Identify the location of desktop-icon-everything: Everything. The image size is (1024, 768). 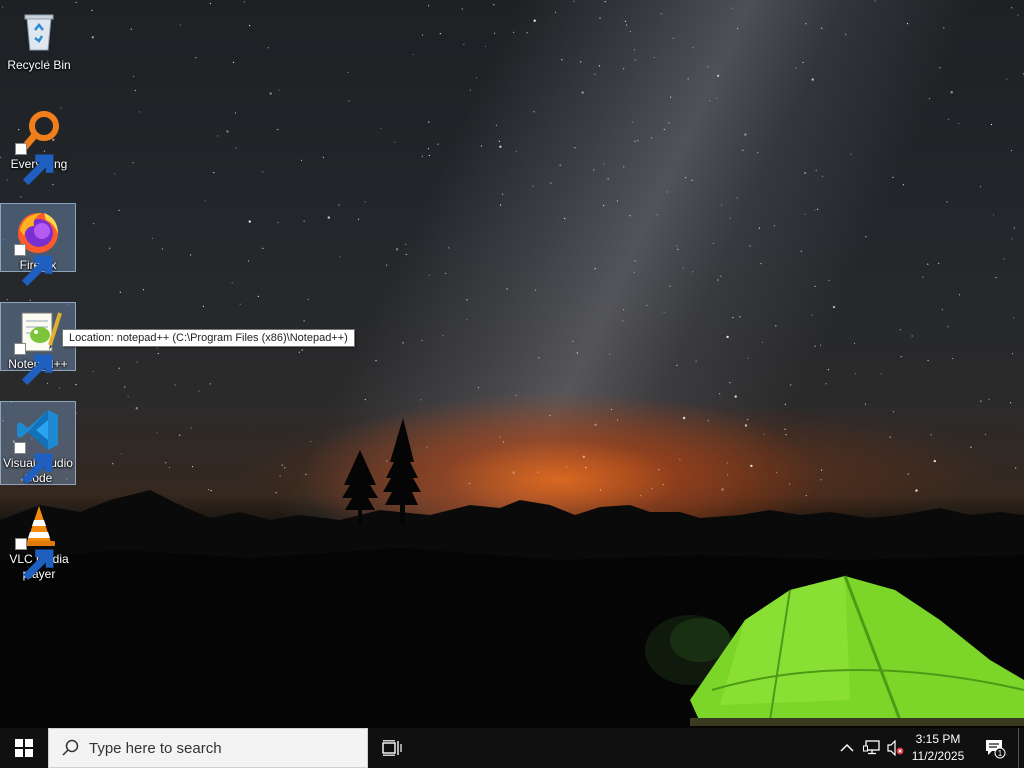
(39, 144).